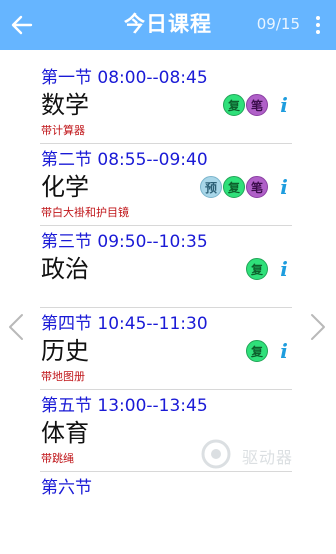  Describe the element at coordinates (66, 488) in the screenshot. I see `lesson-period: 第六节` at that location.